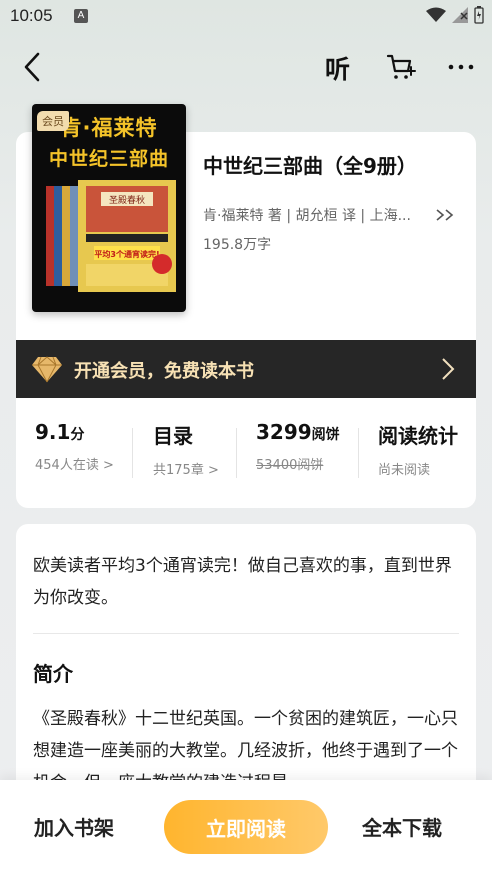  Describe the element at coordinates (47, 369) in the screenshot. I see `diamond-icon` at that location.